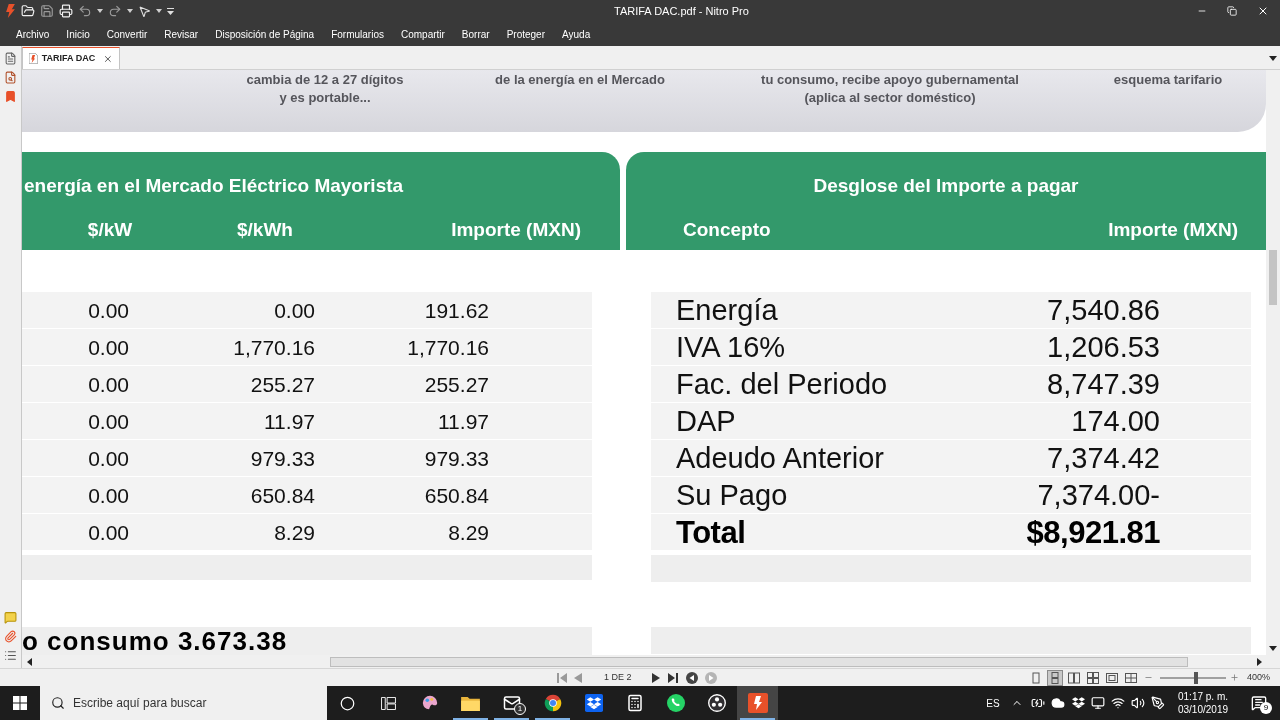  I want to click on zoom-in-icon, so click(1234, 677).